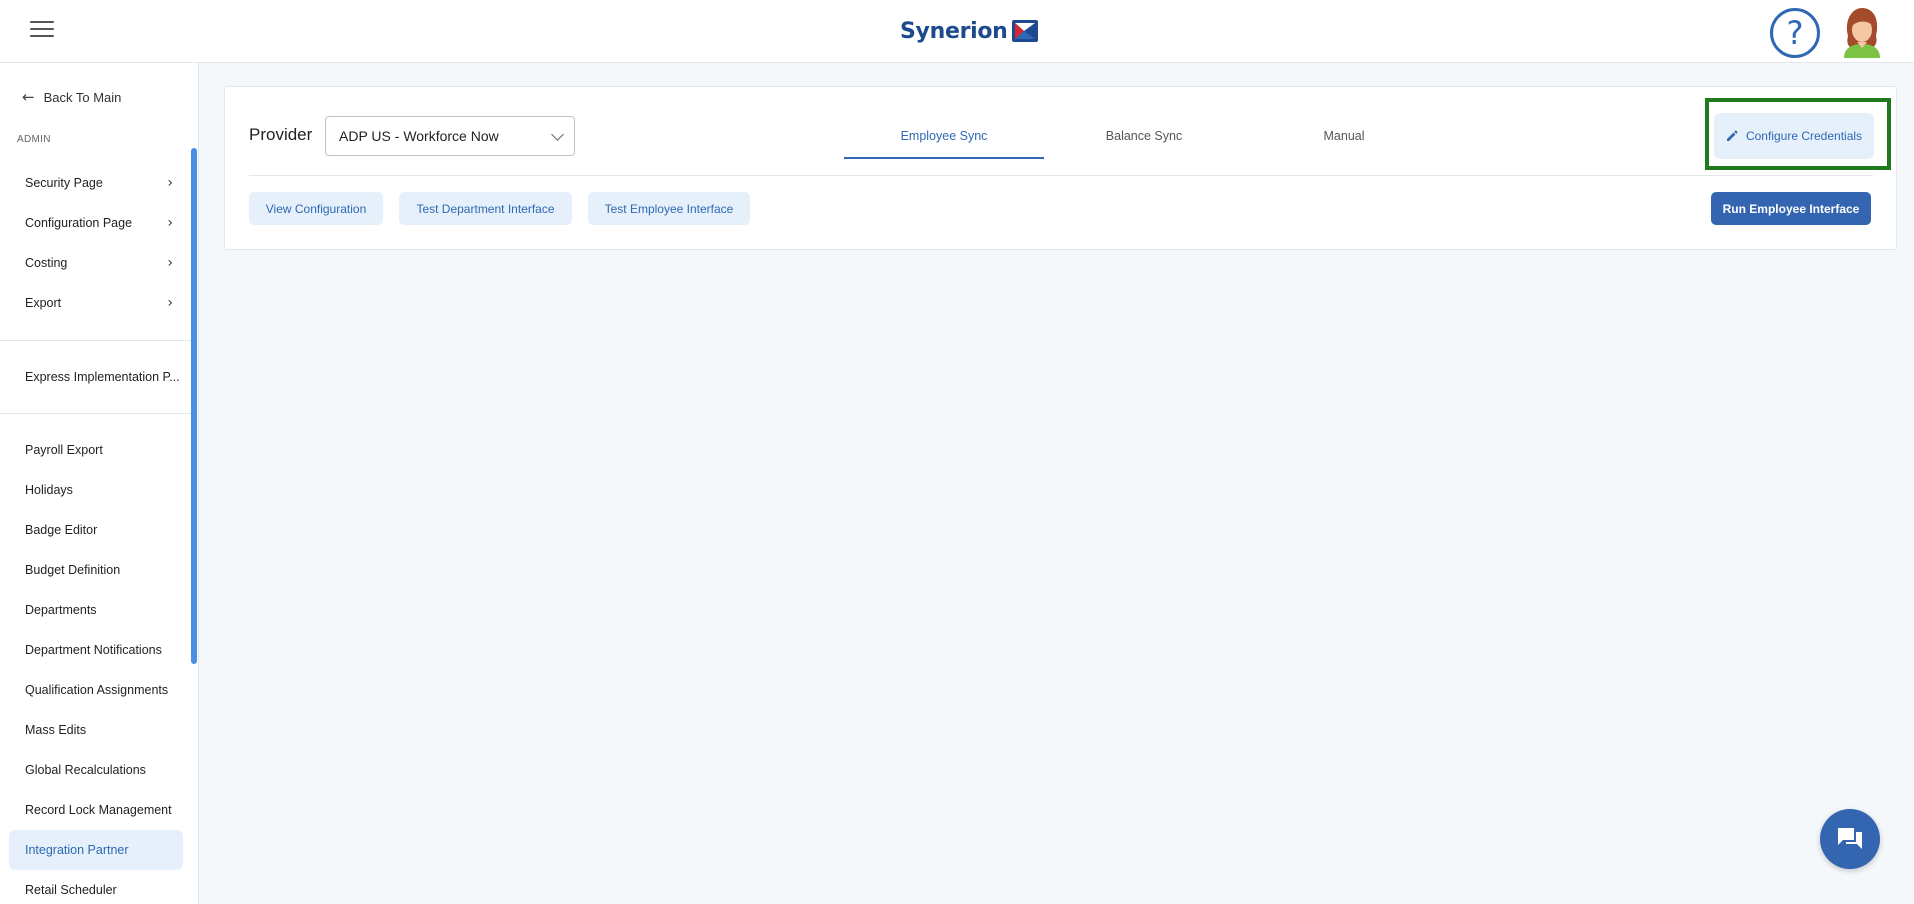  I want to click on sidebar-item-costing: Costing ›, so click(96, 263).